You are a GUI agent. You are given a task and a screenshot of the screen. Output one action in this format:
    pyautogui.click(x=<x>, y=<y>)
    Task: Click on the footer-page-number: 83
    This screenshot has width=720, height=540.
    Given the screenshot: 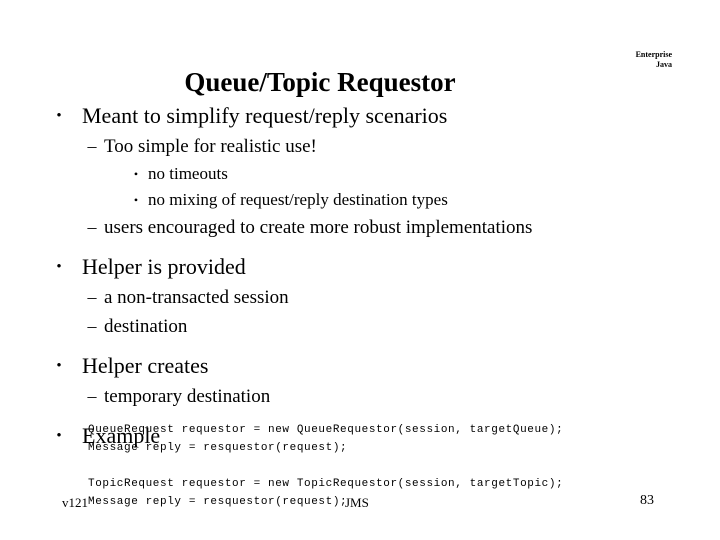 What is the action you would take?
    pyautogui.click(x=647, y=500)
    